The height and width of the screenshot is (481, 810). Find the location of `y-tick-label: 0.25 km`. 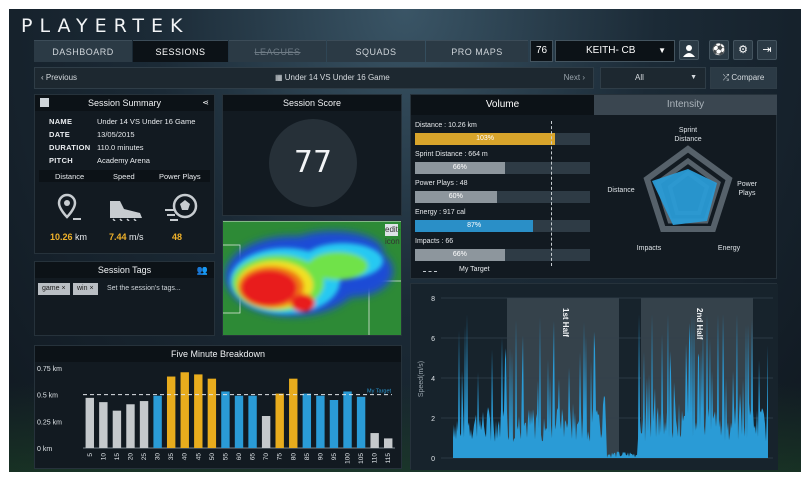

y-tick-label: 0.25 km is located at coordinates (49, 422).